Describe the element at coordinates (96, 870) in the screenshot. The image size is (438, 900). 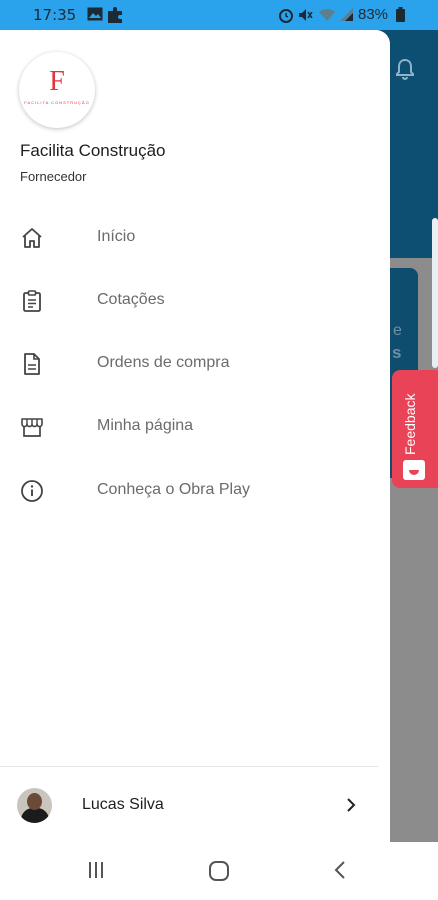
I see `recent-apps-icon` at that location.